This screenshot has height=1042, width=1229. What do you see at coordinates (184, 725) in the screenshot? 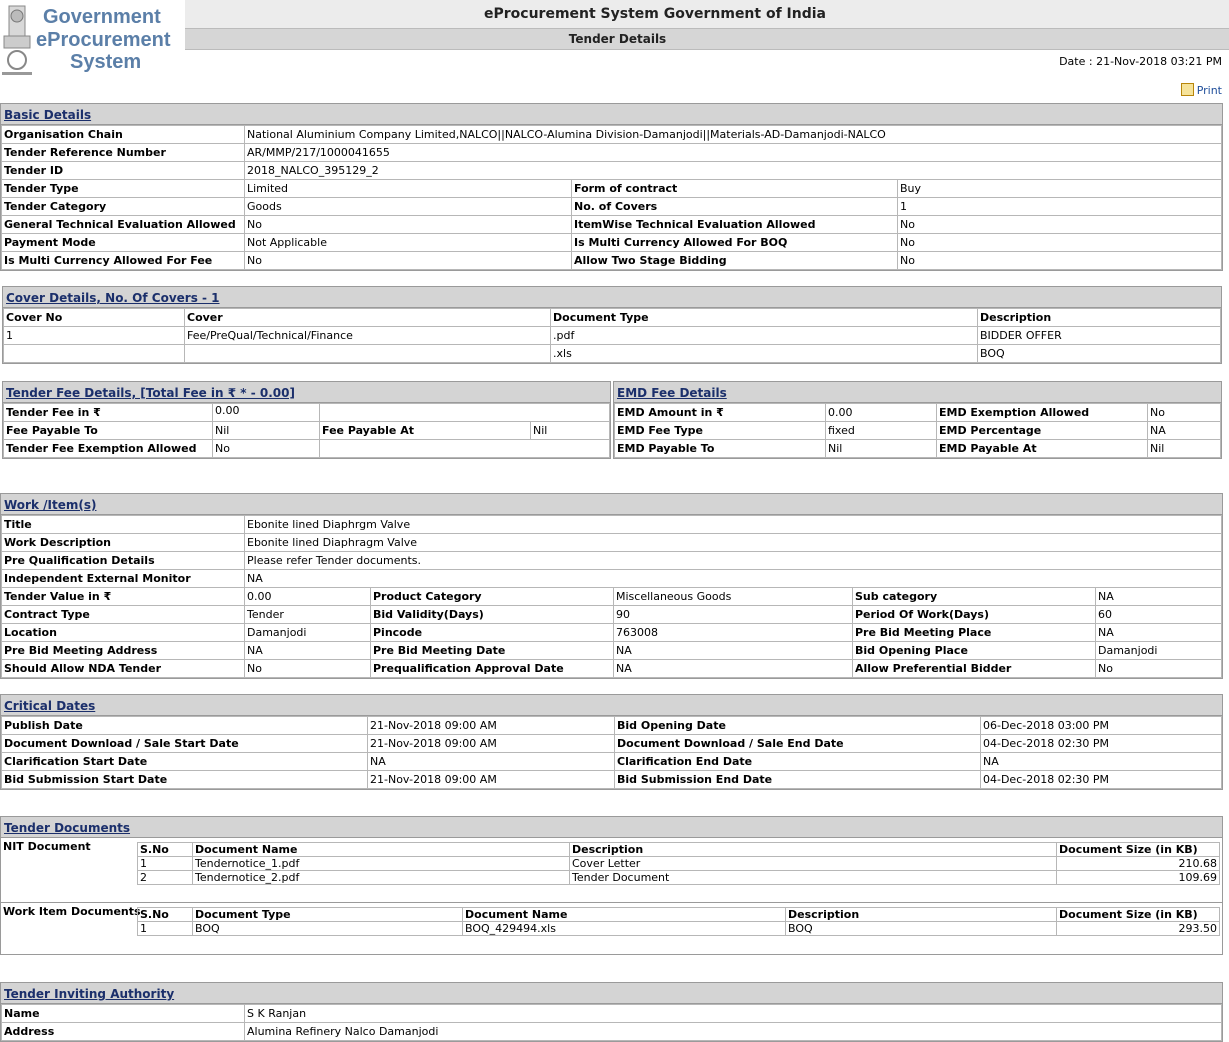
I see `field-label: Publish Date` at bounding box center [184, 725].